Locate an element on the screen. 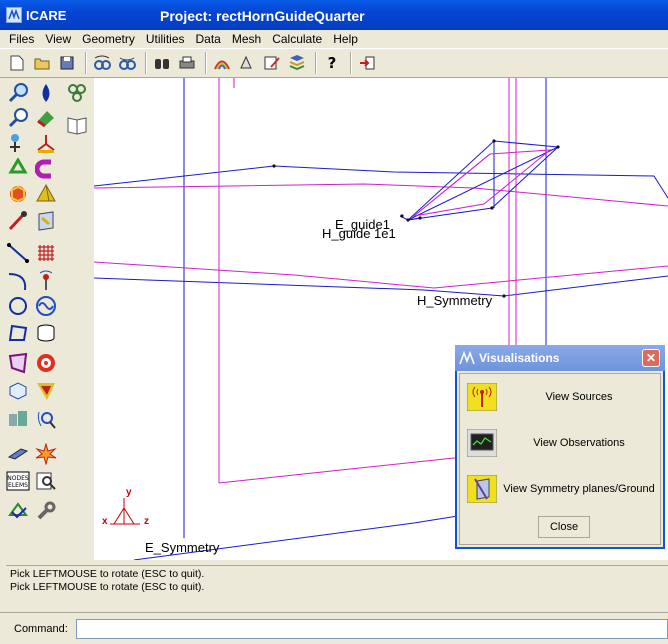  menu-help: Help is located at coordinates (346, 39).